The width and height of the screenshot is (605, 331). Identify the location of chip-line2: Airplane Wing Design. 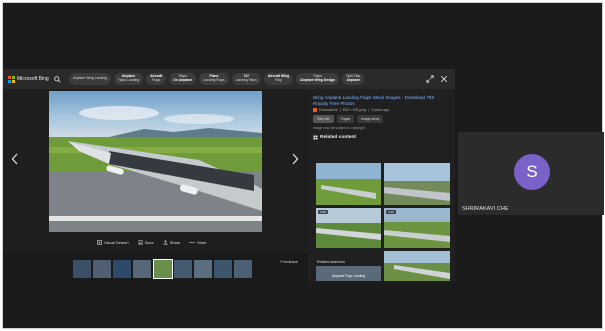
(318, 80).